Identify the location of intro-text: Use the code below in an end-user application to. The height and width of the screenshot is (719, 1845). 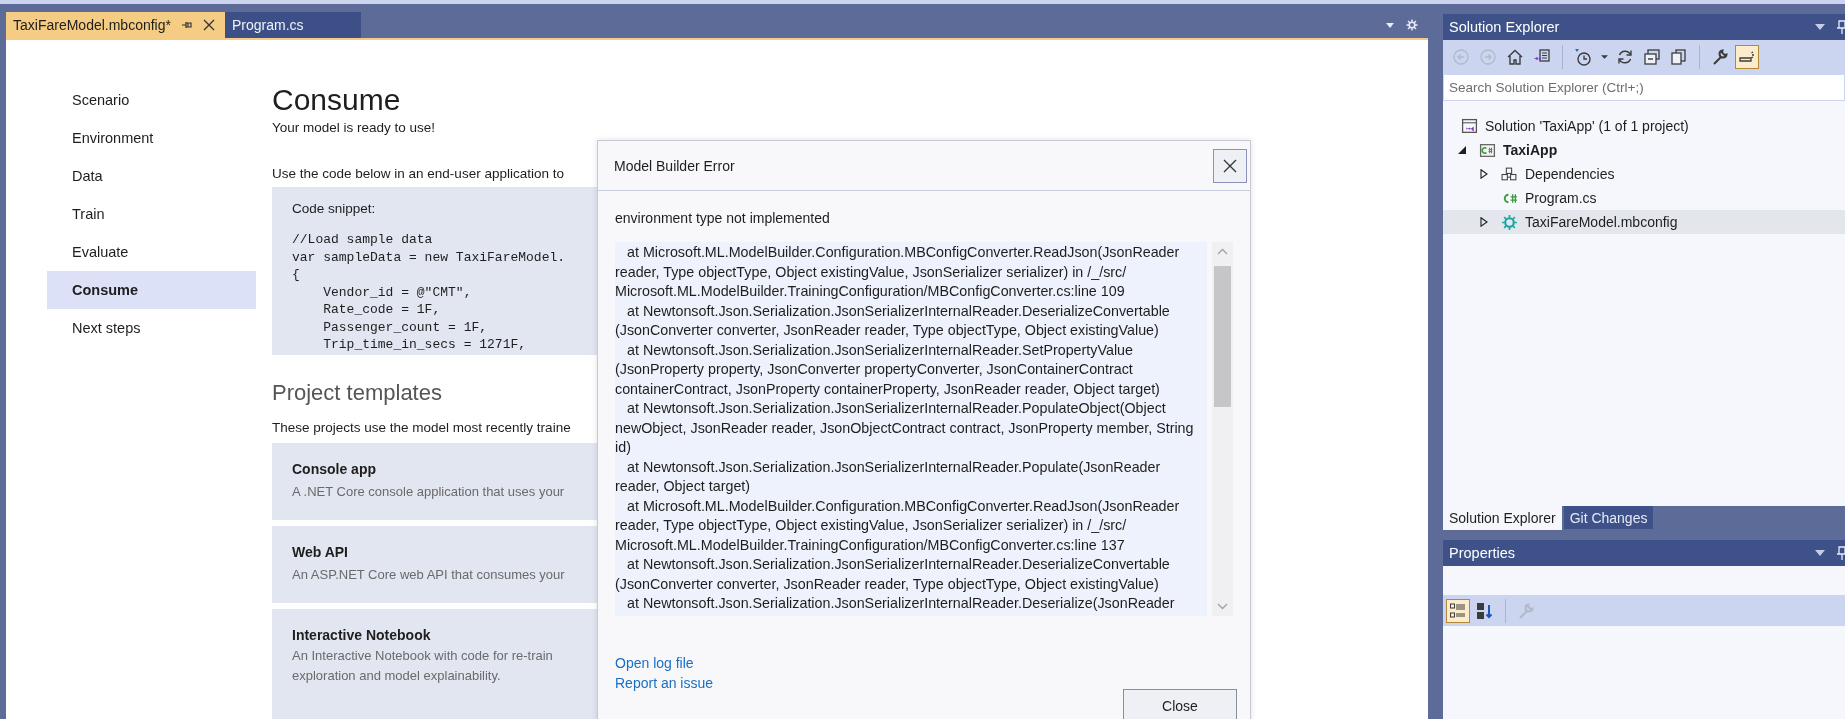
(418, 174).